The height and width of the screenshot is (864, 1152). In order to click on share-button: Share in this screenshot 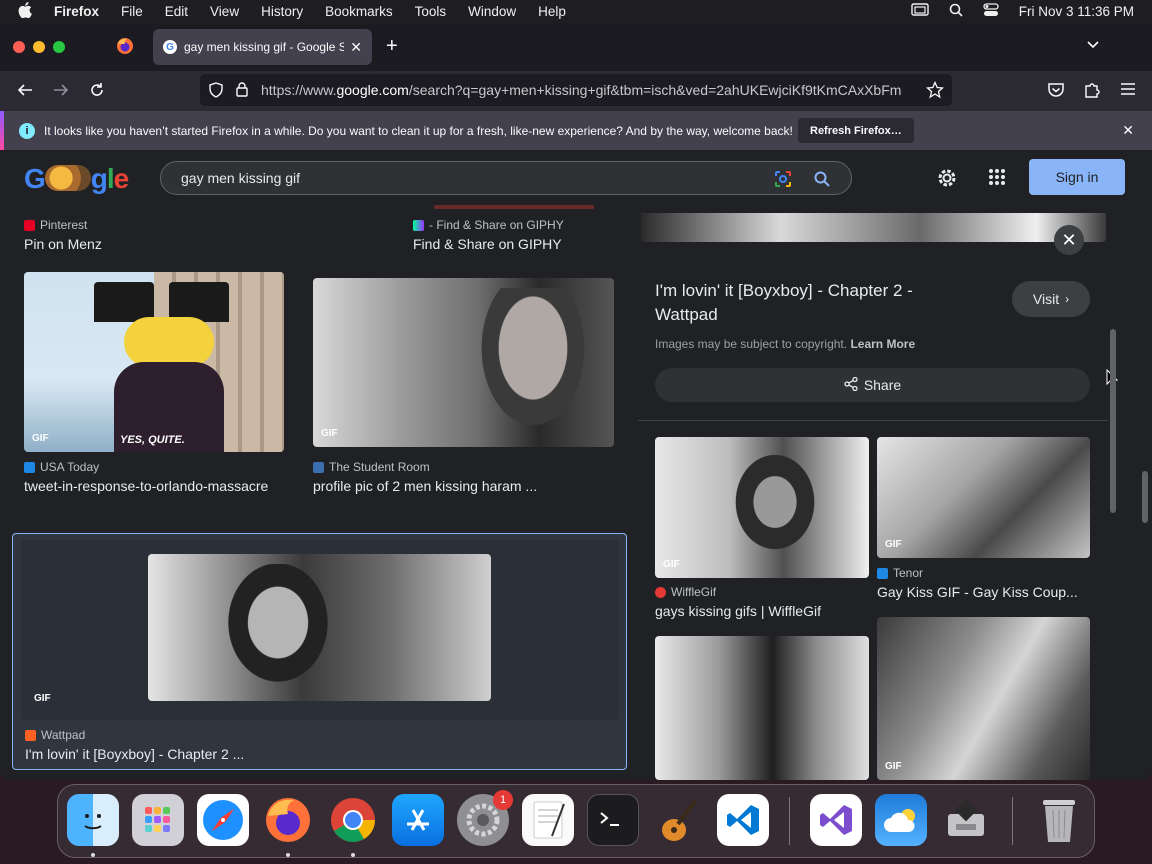, I will do `click(872, 385)`.